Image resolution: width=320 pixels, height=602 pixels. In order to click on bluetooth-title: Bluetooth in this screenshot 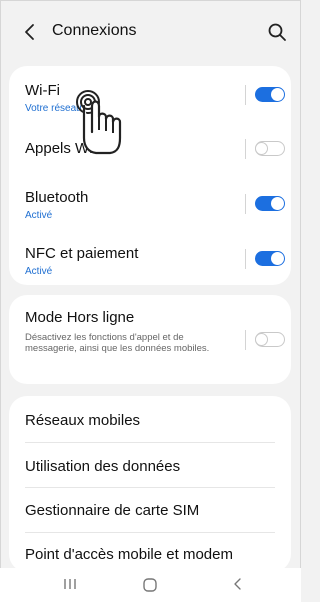, I will do `click(57, 197)`.